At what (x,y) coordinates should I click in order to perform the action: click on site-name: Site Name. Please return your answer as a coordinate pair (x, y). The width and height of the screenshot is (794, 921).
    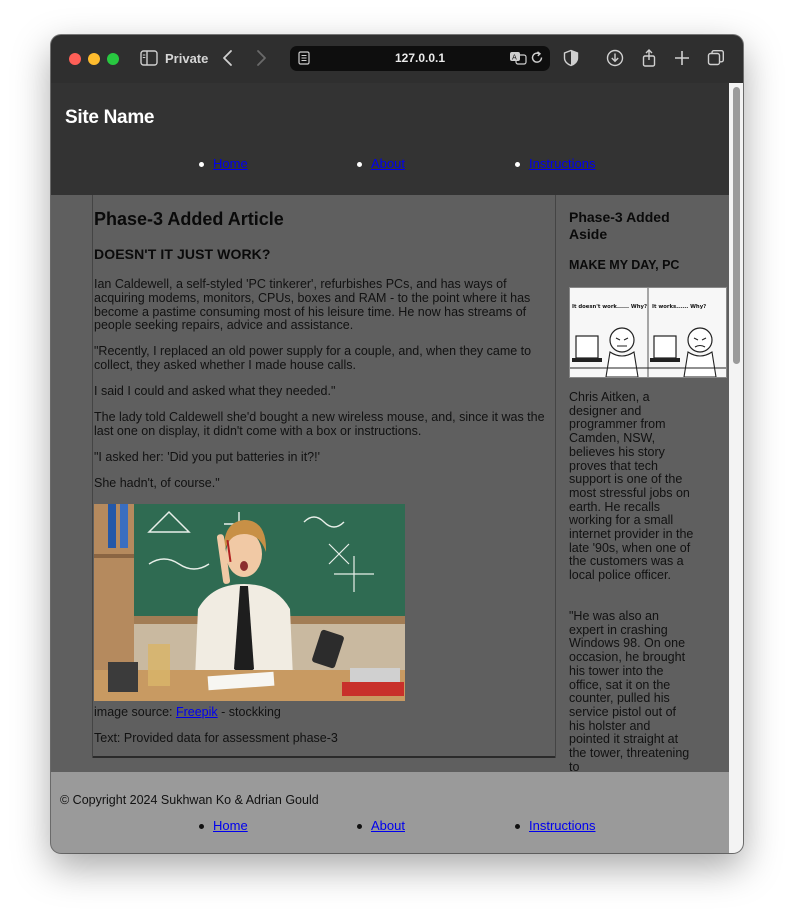
    Looking at the image, I should click on (110, 117).